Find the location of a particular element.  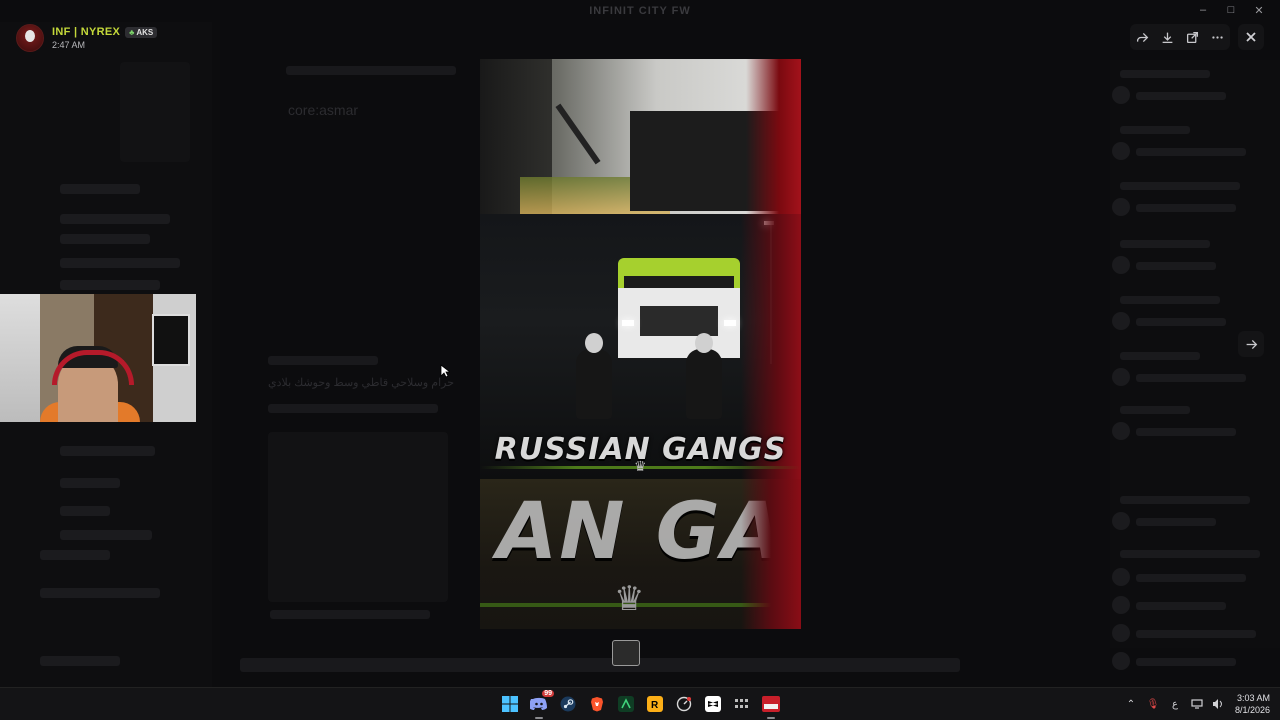

window-close-icon: ✕ is located at coordinates (1259, 11).